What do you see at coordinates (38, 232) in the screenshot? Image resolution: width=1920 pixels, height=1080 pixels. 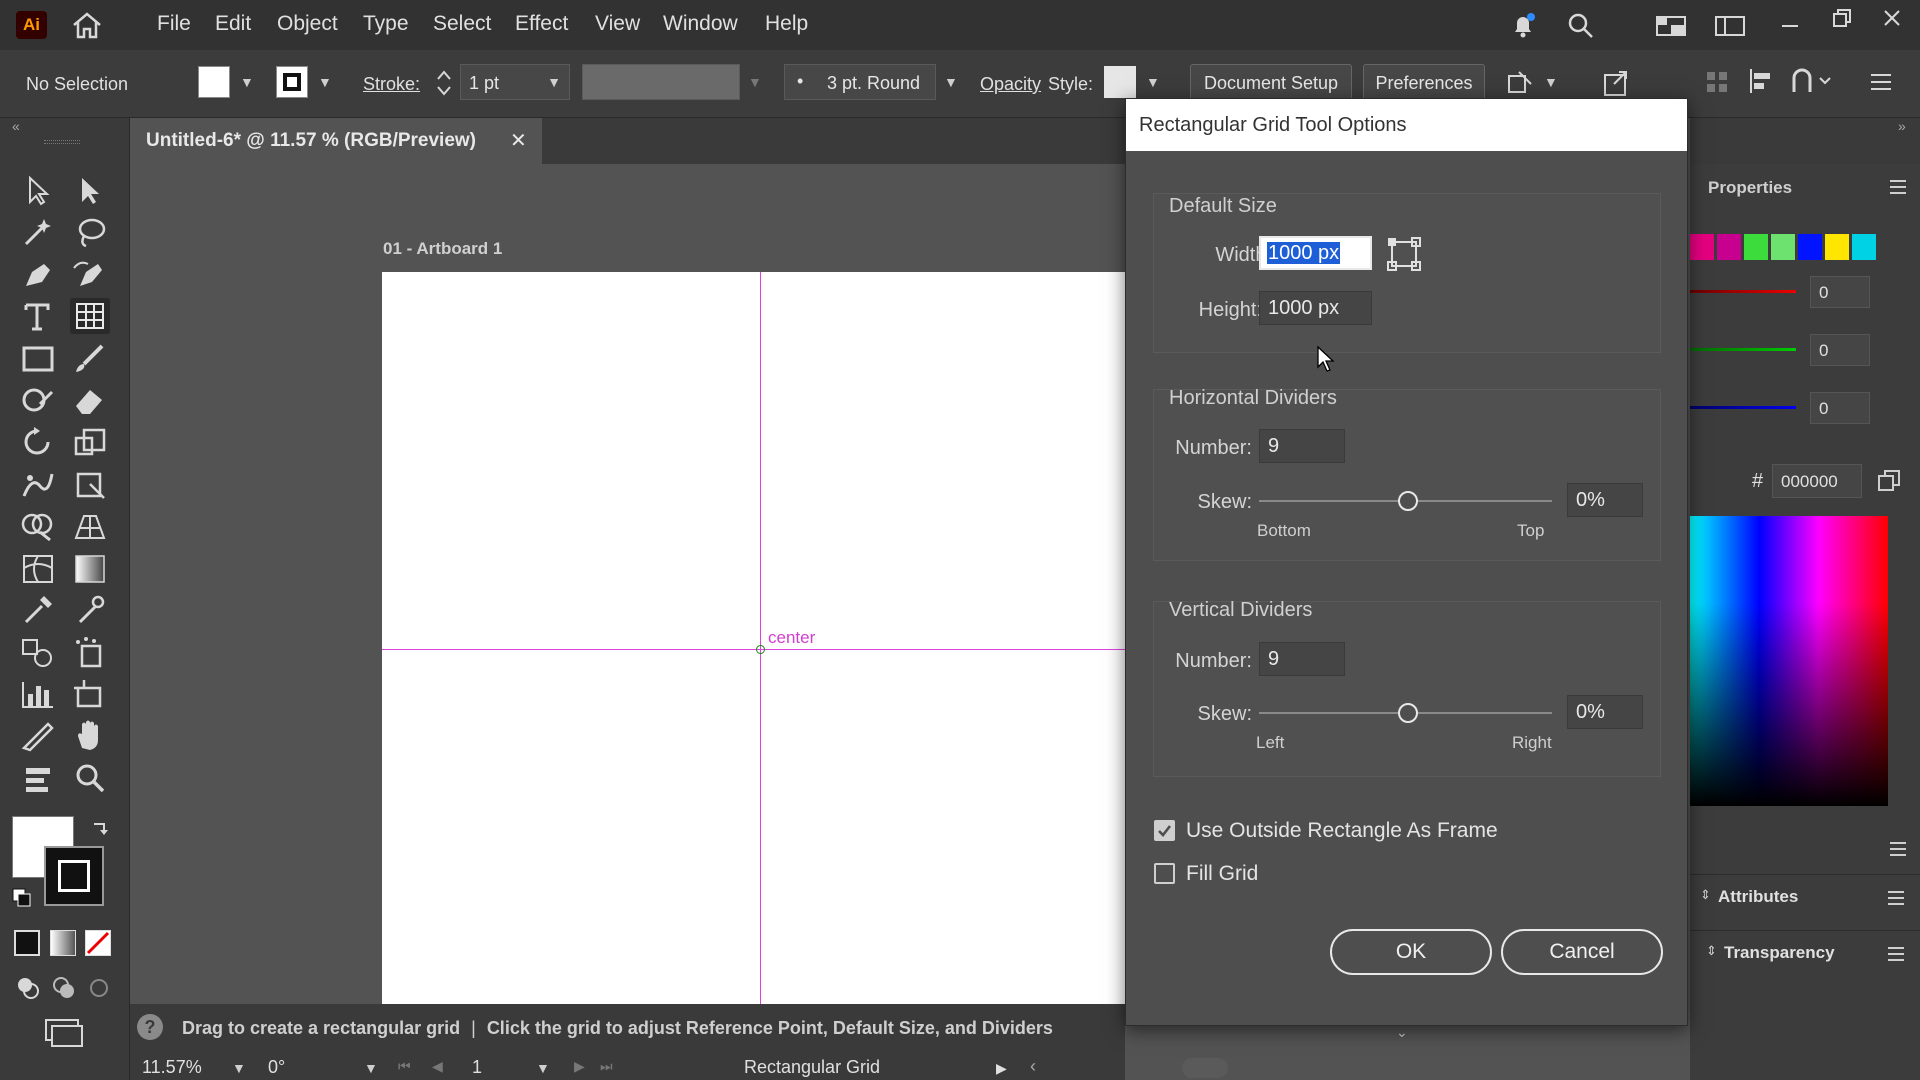 I see `magic-wand-tool-icon` at bounding box center [38, 232].